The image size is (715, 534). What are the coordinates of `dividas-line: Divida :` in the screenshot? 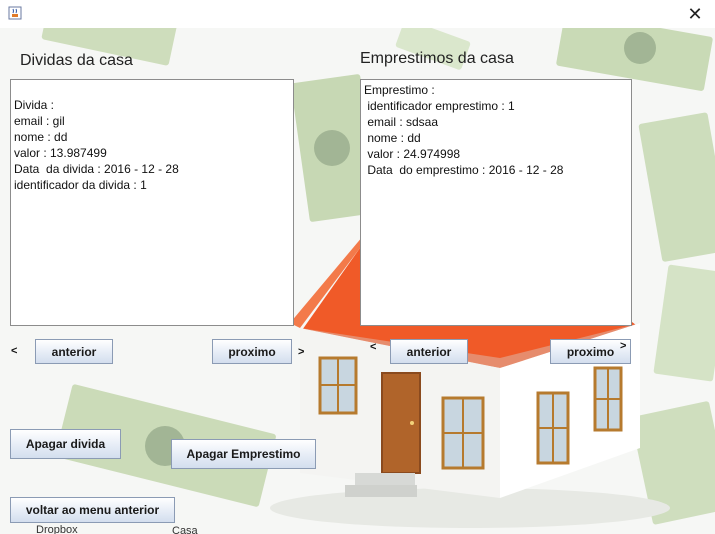 It's located at (34, 105).